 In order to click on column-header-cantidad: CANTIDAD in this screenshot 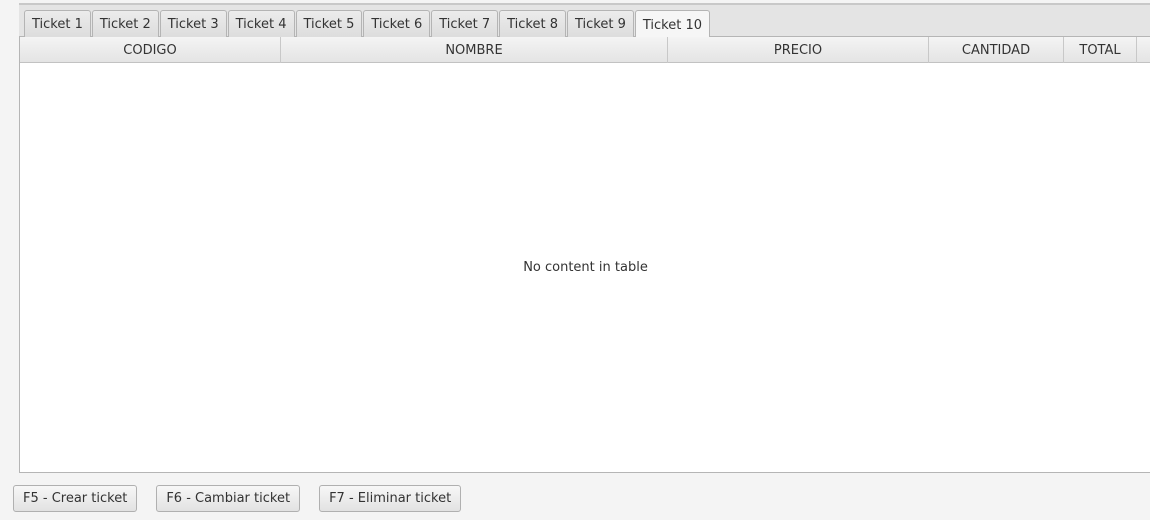, I will do `click(996, 50)`.